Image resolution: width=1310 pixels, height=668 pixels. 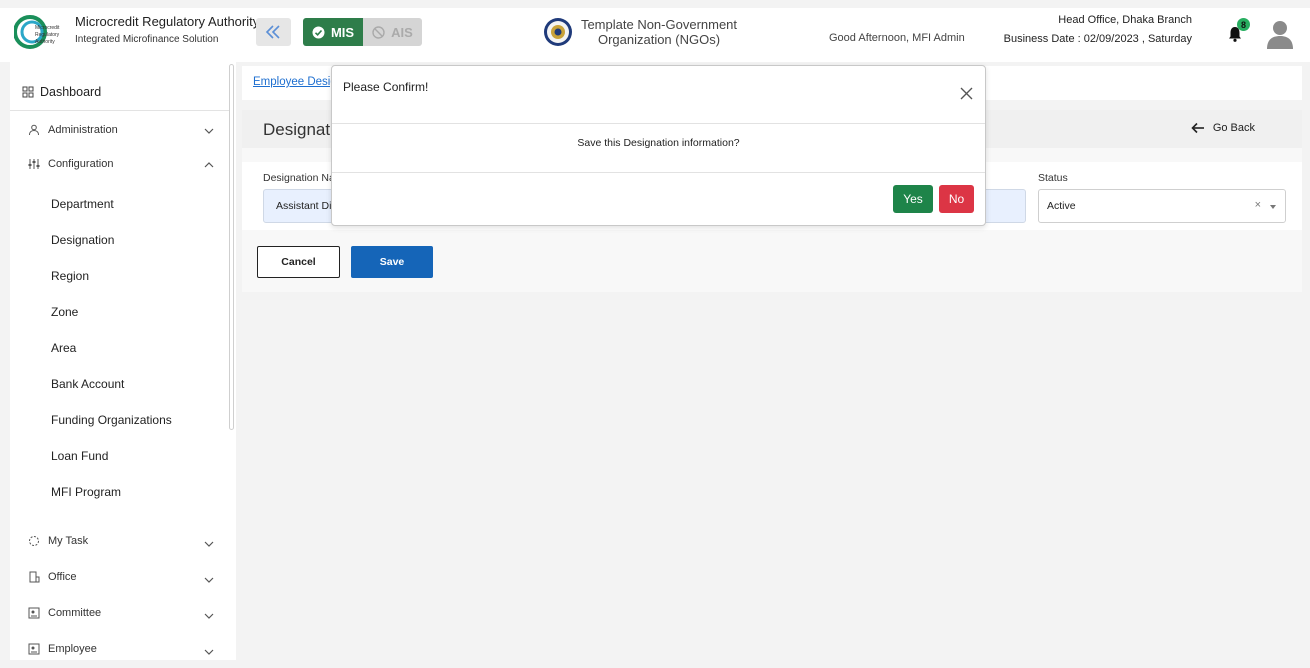 What do you see at coordinates (1162, 206) in the screenshot?
I see `status-select: Active ×` at bounding box center [1162, 206].